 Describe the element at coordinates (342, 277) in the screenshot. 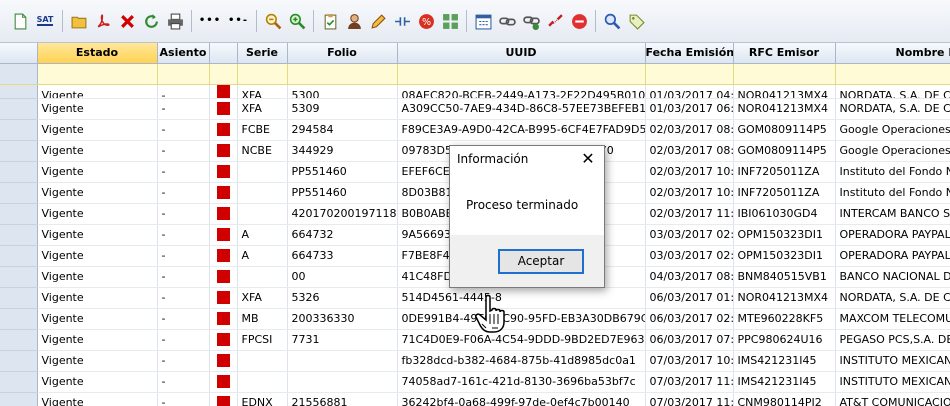

I see `cell-folio: 00` at that location.